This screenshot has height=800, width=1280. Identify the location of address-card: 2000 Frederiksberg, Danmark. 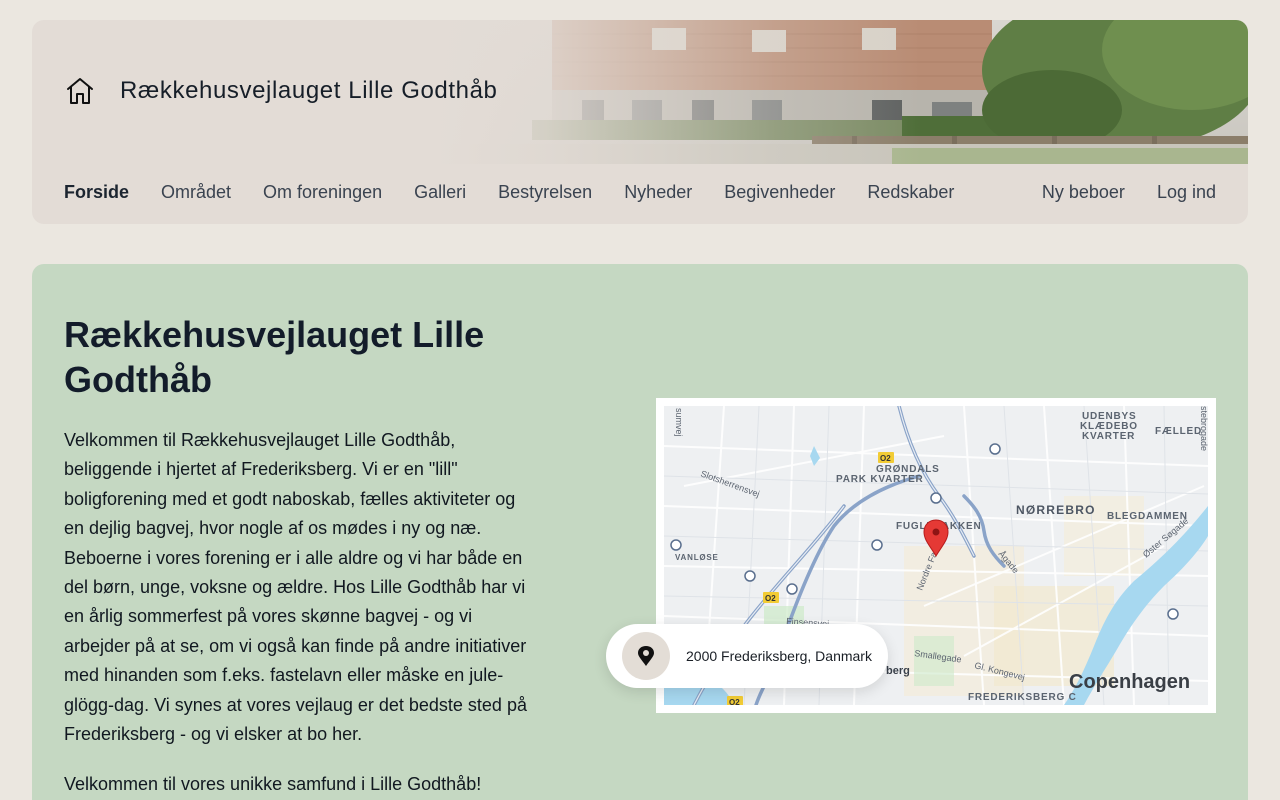
(747, 656).